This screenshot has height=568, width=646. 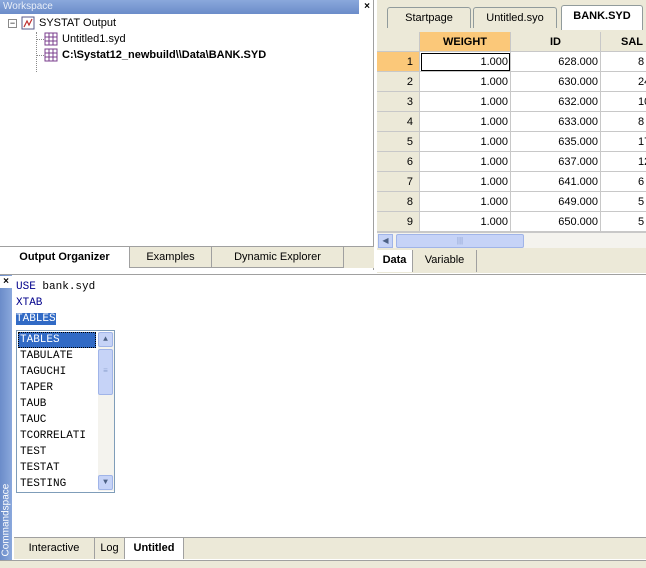 What do you see at coordinates (556, 102) in the screenshot?
I see `cell-id: 632.000` at bounding box center [556, 102].